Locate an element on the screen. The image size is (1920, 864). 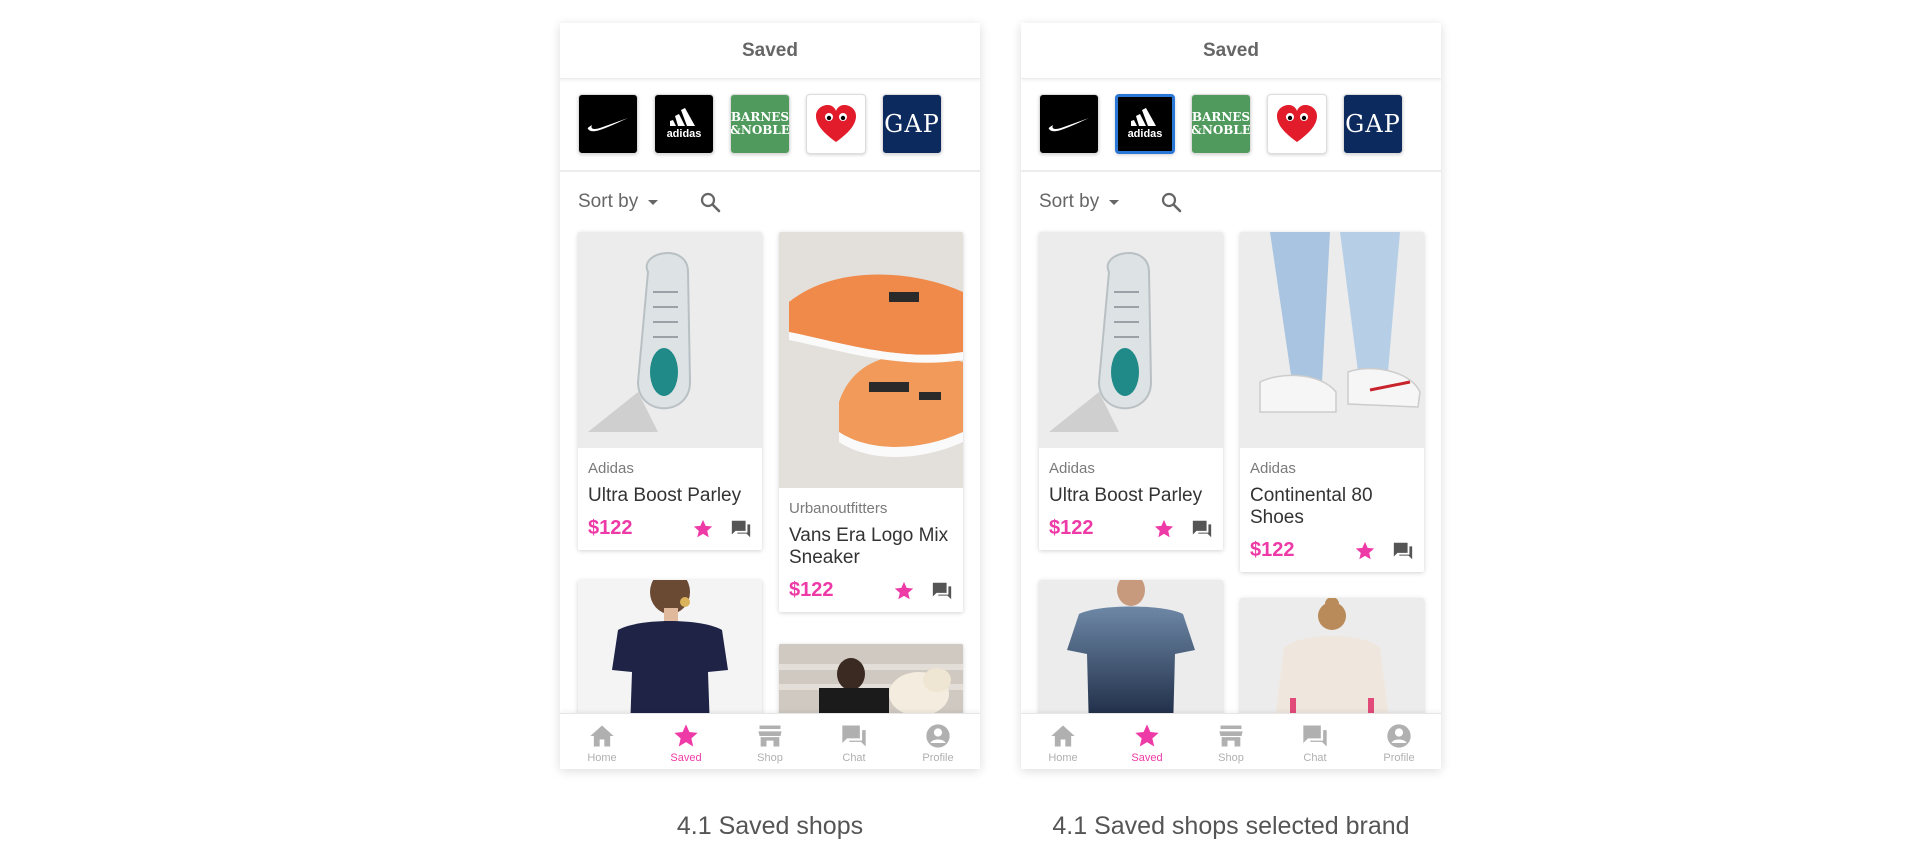
product-image-vans is located at coordinates (871, 360).